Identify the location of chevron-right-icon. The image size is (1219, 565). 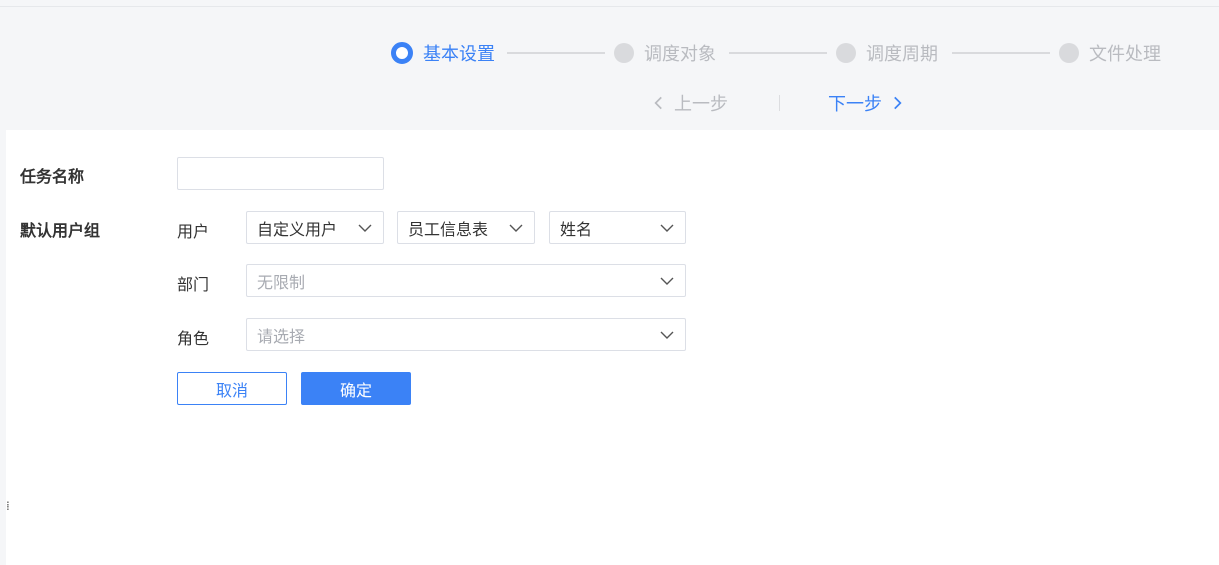
(898, 103).